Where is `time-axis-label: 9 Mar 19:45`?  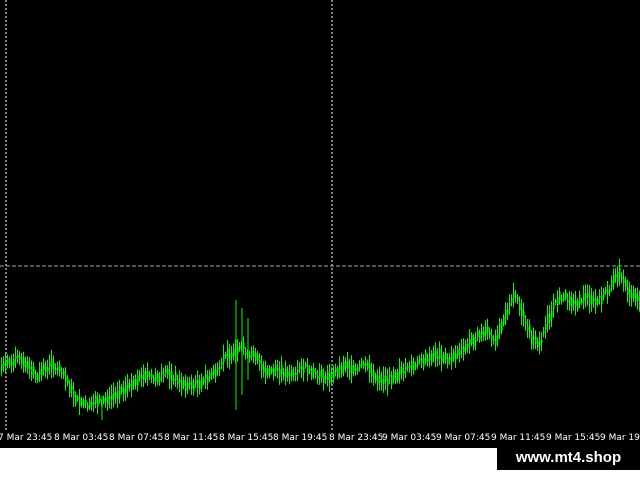 time-axis-label: 9 Mar 19:45 is located at coordinates (620, 438).